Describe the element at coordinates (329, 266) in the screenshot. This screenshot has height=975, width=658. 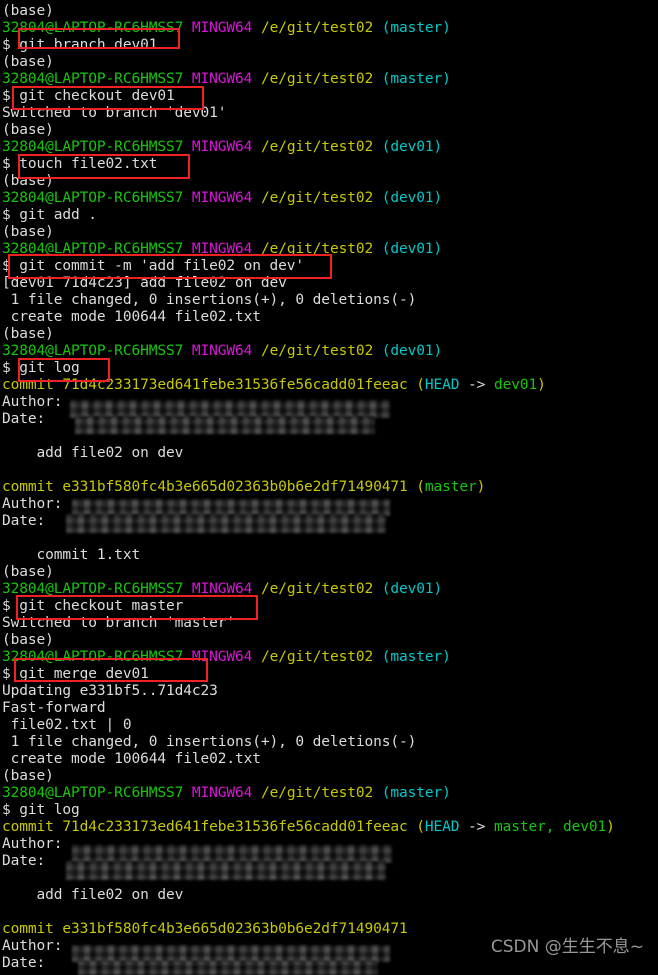
I see `command-line: $ git commit -m 'add file02 on dev'` at that location.